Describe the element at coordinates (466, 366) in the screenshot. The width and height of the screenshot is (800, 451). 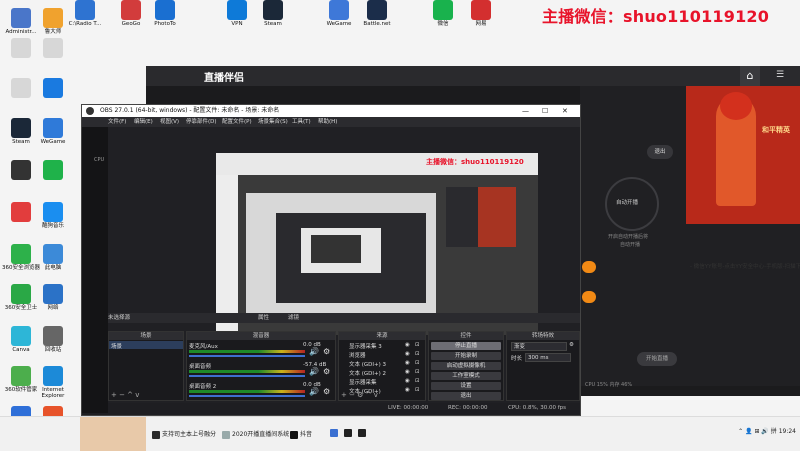
I see `control-button: 启动虚拟摄像机` at that location.